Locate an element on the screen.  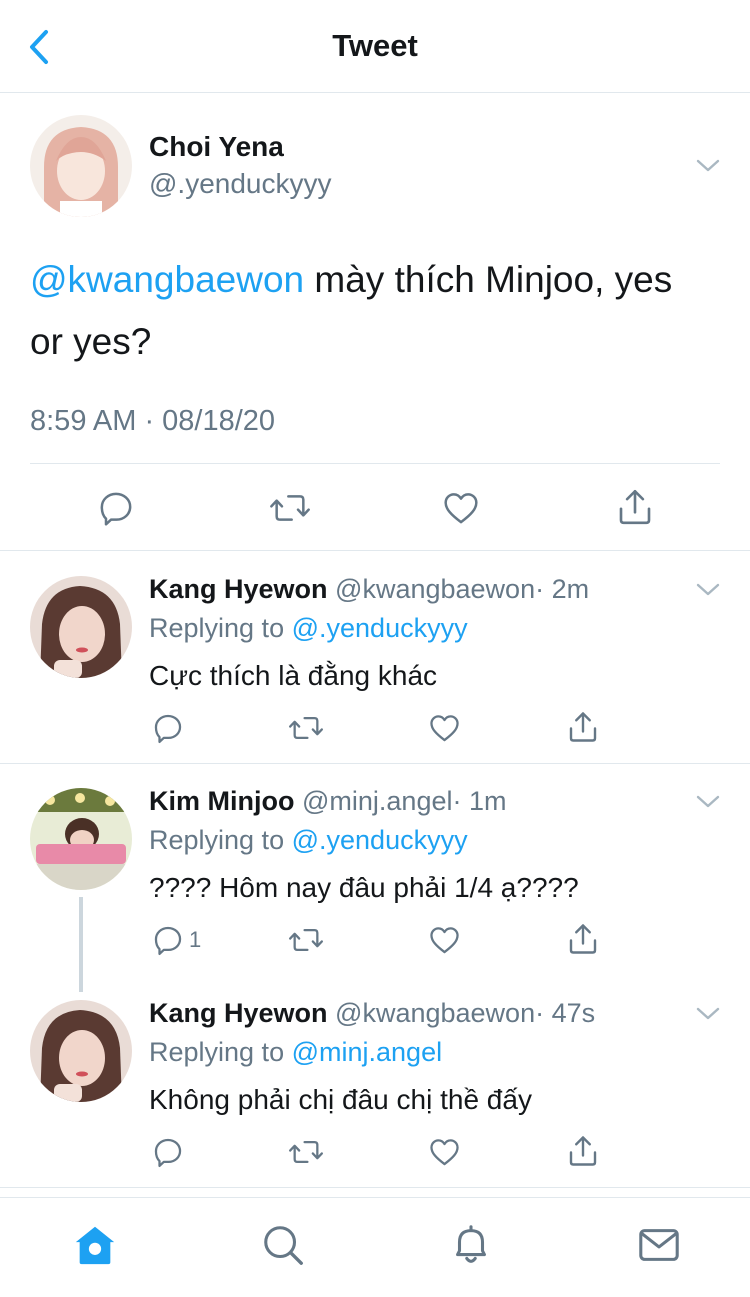
home-icon is located at coordinates (95, 1245).